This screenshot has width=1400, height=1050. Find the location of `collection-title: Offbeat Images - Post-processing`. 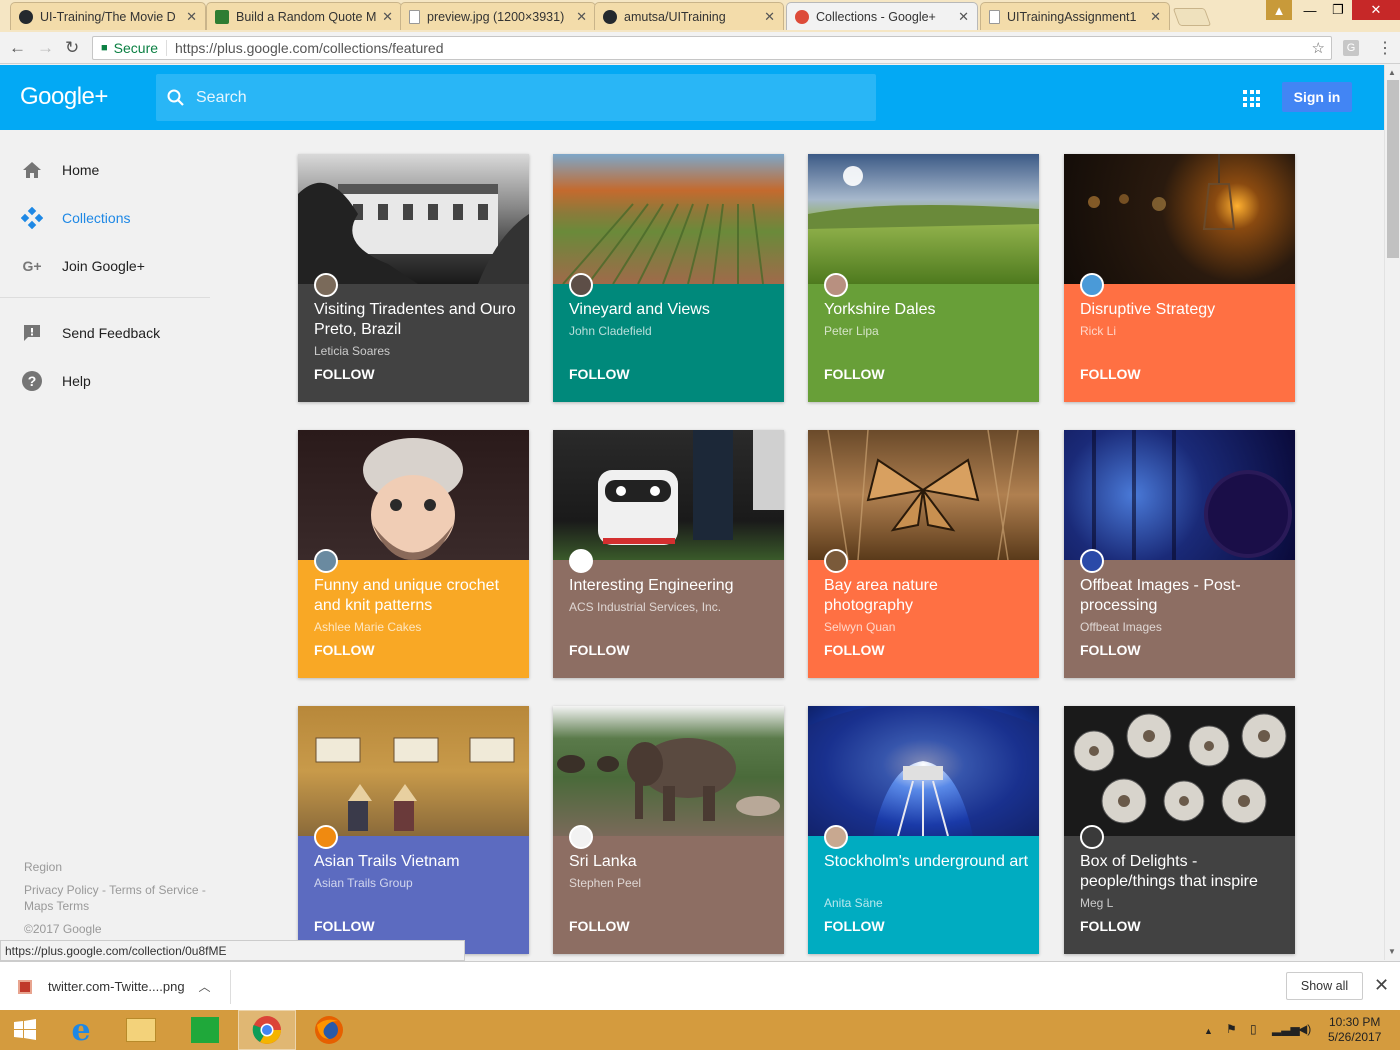

collection-title: Offbeat Images - Post-processing is located at coordinates (1182, 596).